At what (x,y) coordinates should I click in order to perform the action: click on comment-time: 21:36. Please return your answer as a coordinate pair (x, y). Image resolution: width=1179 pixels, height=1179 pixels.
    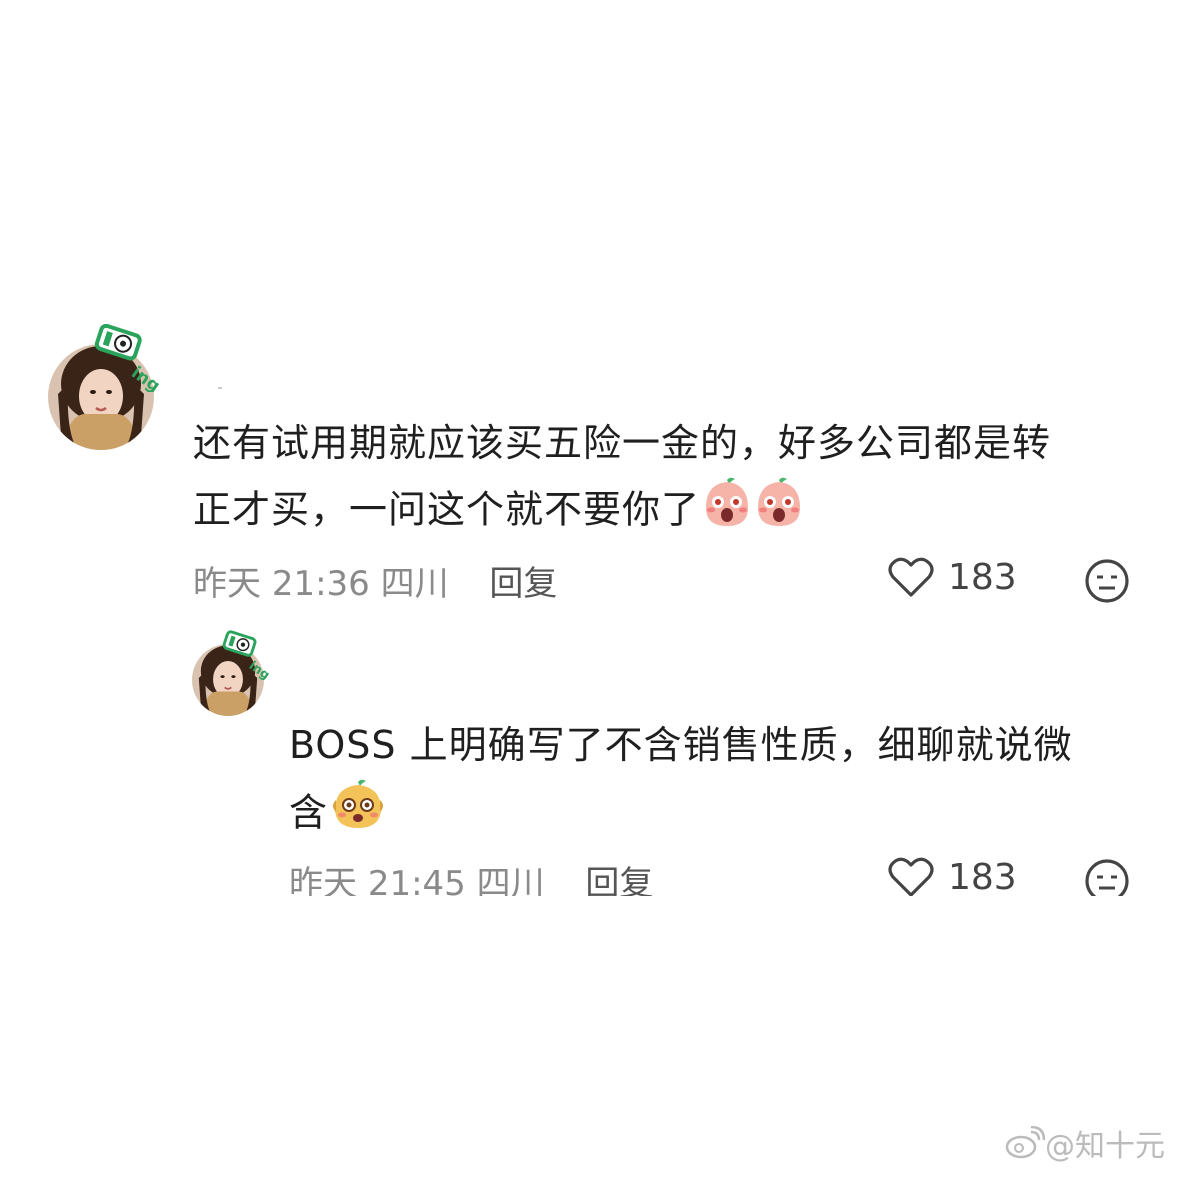
    Looking at the image, I should click on (320, 584).